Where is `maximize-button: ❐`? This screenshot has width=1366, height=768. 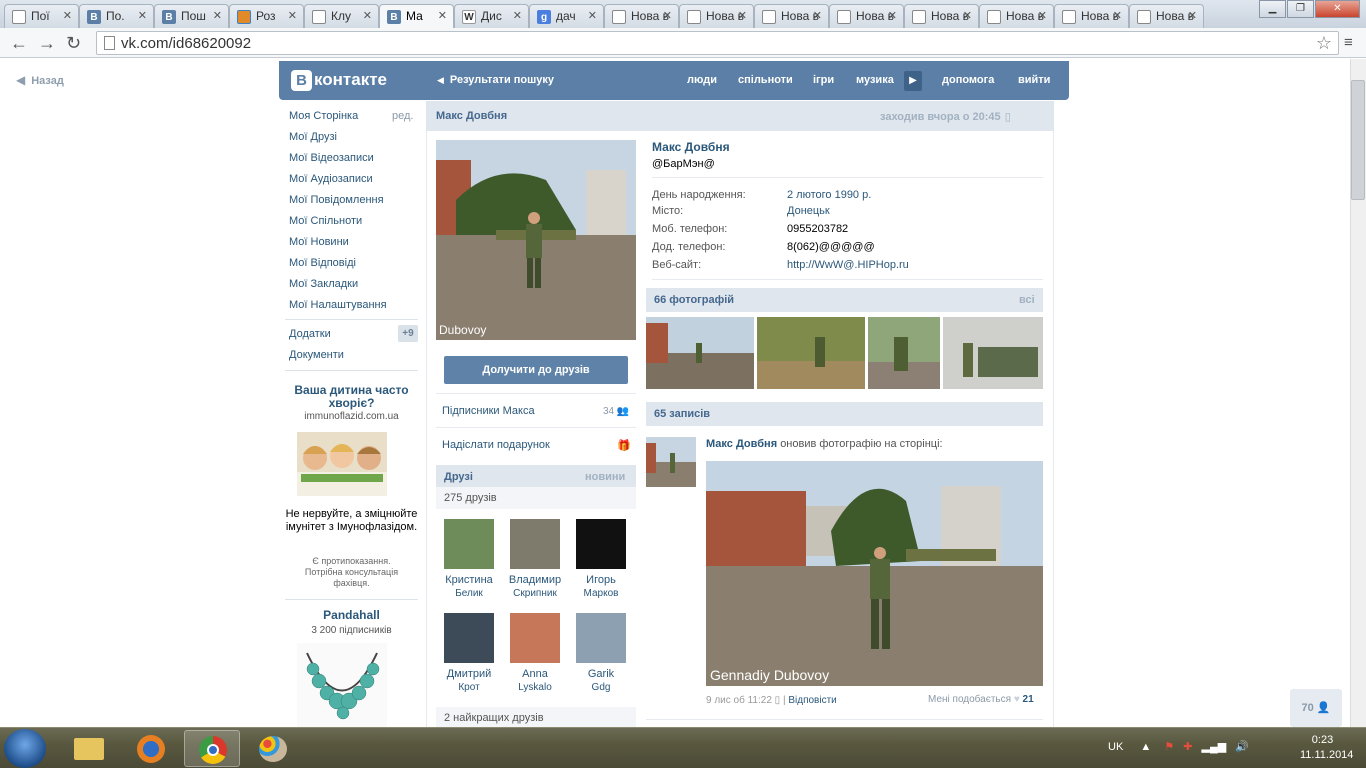 maximize-button: ❐ is located at coordinates (1300, 9).